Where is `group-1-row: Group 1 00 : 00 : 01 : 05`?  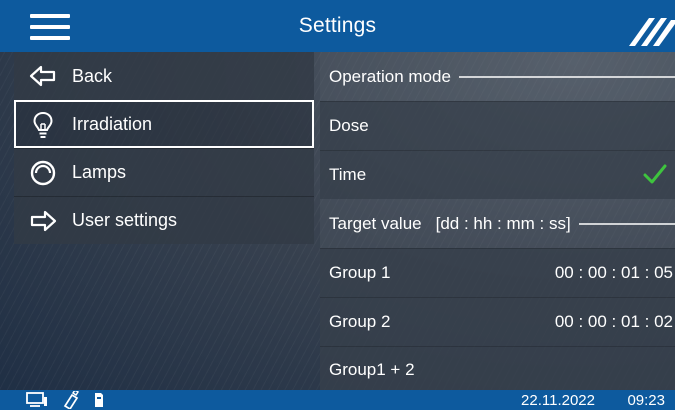
group-1-row: Group 1 00 : 00 : 01 : 05 is located at coordinates (497, 272).